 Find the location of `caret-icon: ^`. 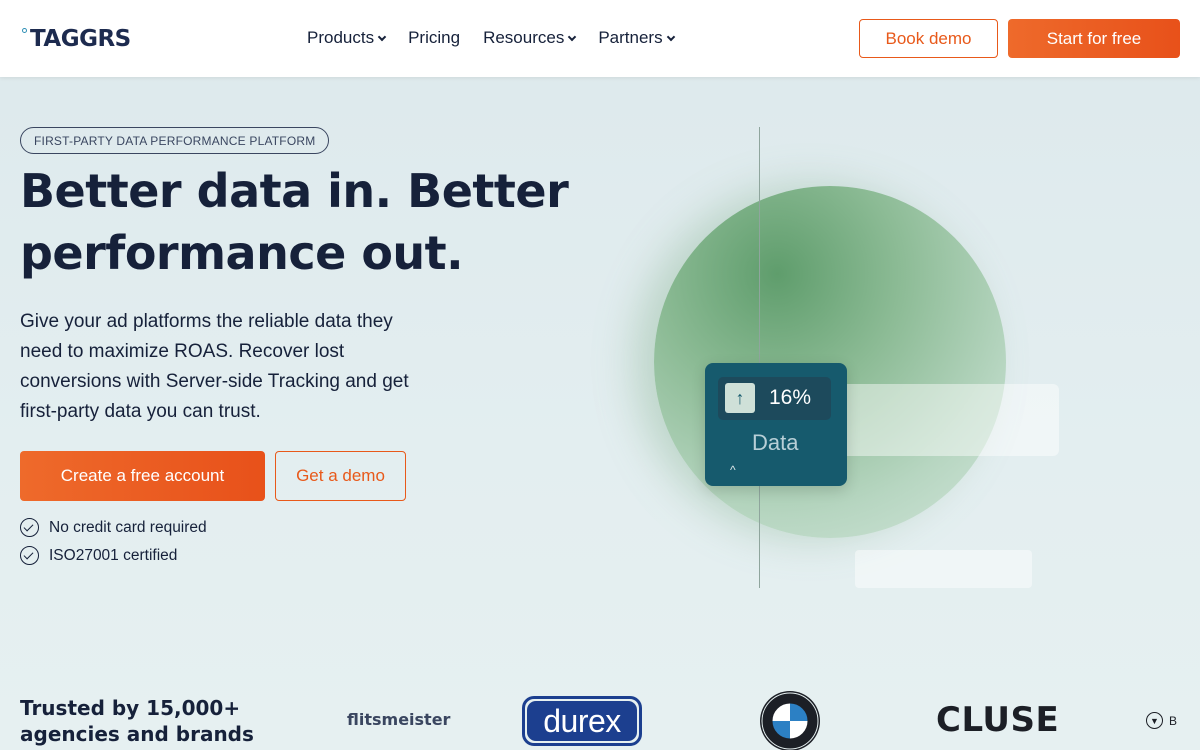

caret-icon: ^ is located at coordinates (733, 470).